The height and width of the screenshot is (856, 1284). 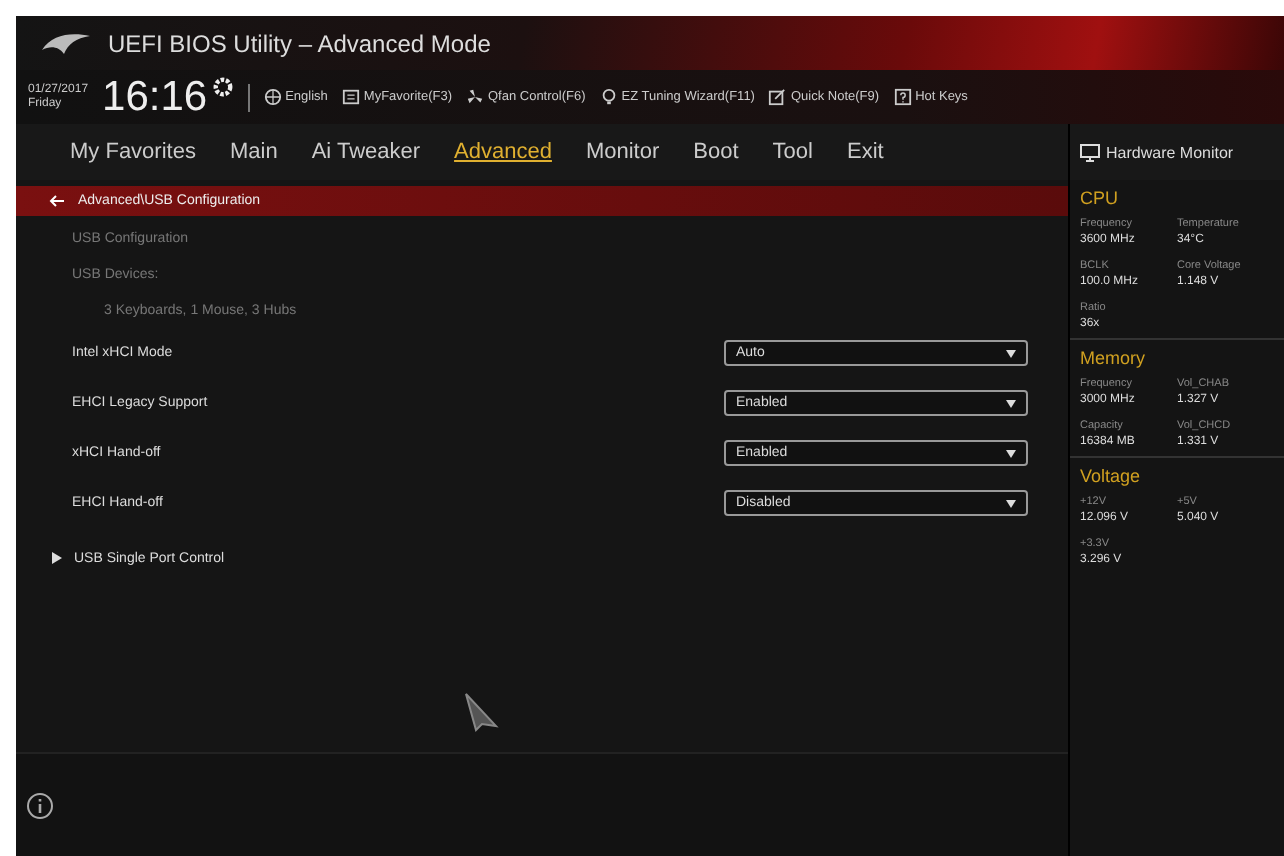 What do you see at coordinates (57, 558) in the screenshot?
I see `triangle-icon` at bounding box center [57, 558].